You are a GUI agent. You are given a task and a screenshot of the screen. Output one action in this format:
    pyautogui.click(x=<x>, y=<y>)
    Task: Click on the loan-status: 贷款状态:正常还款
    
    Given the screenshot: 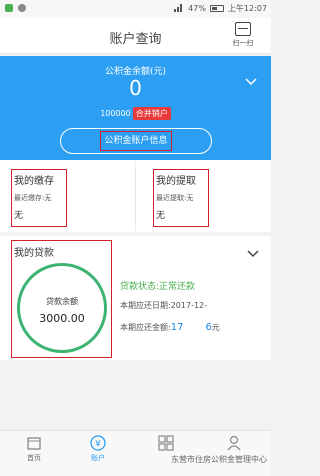 What is the action you would take?
    pyautogui.click(x=158, y=287)
    